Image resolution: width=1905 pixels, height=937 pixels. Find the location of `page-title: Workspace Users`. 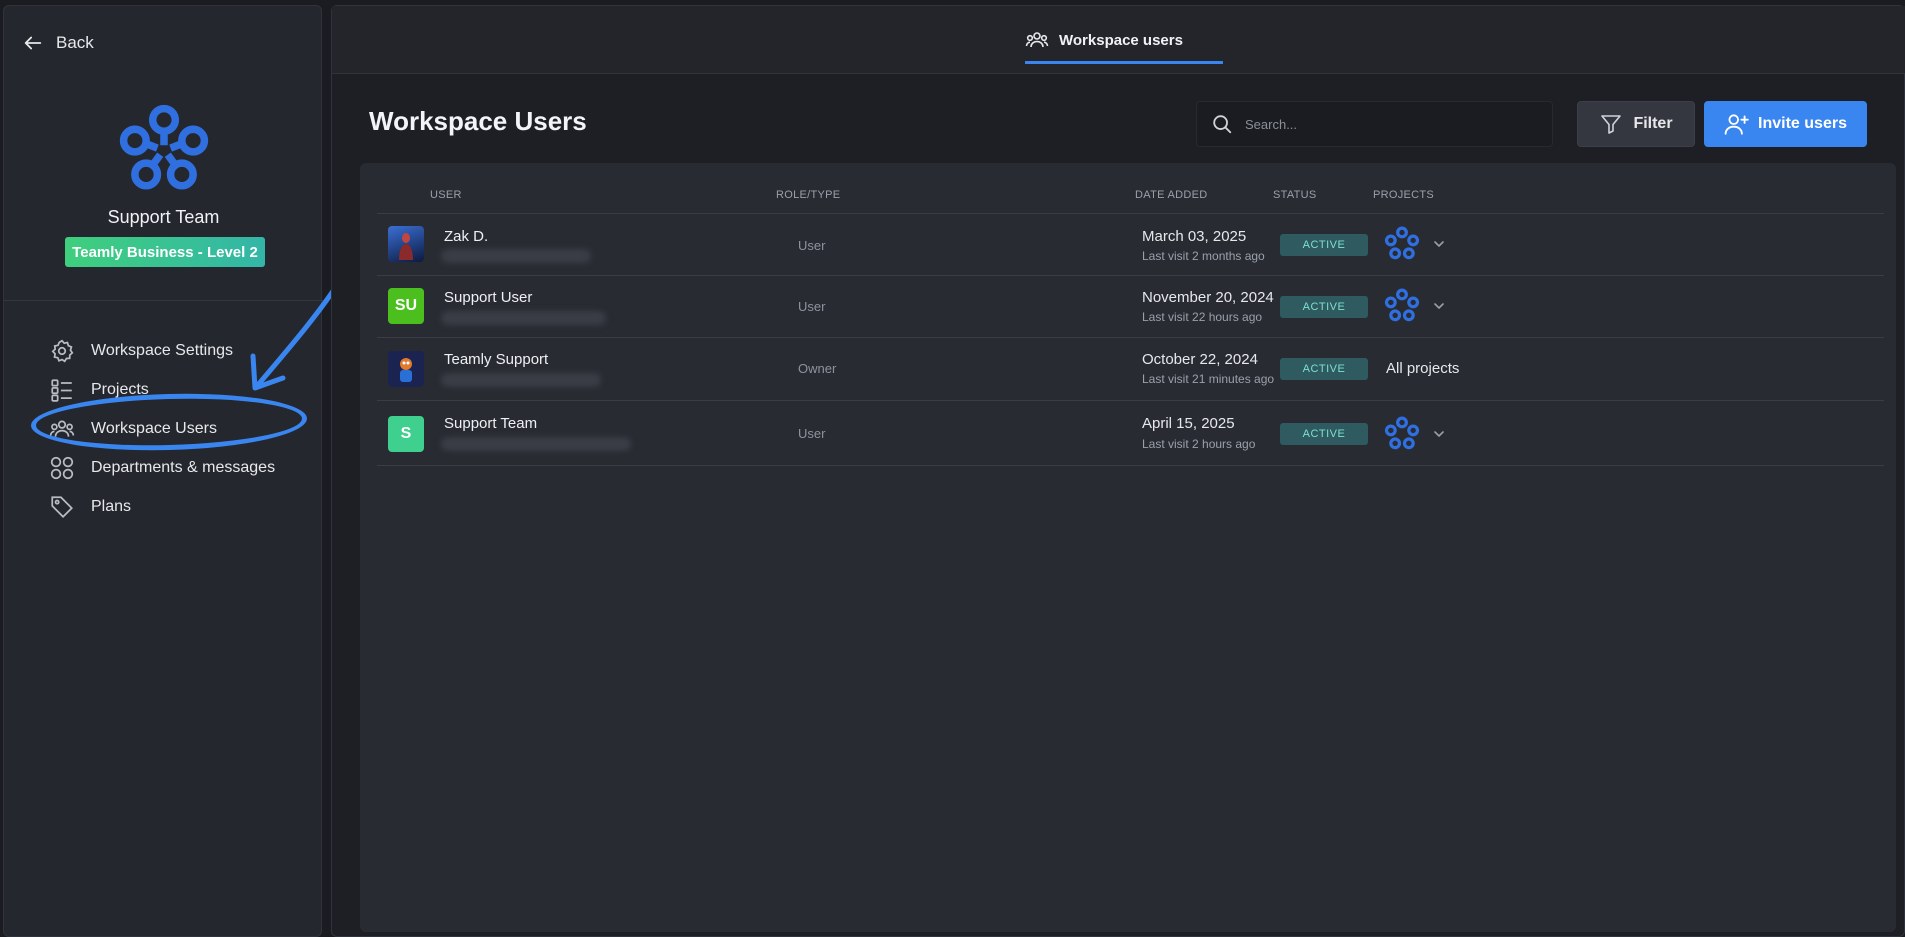

page-title: Workspace Users is located at coordinates (478, 121).